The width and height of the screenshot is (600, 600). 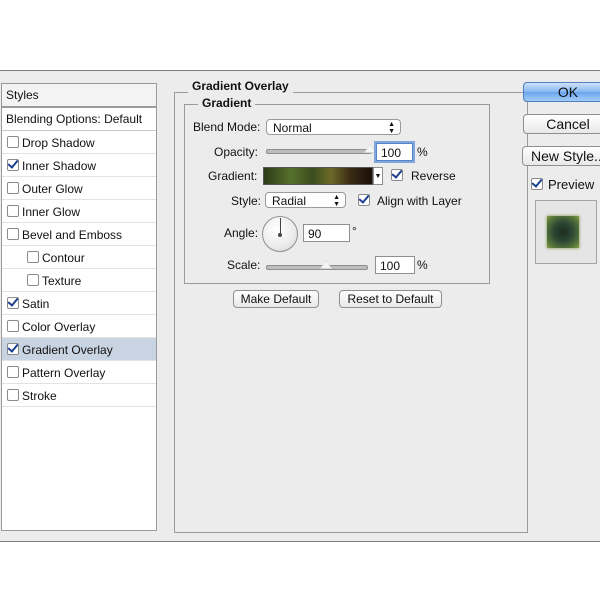 I want to click on blending-options-item: Blending Options: Default, so click(x=79, y=119).